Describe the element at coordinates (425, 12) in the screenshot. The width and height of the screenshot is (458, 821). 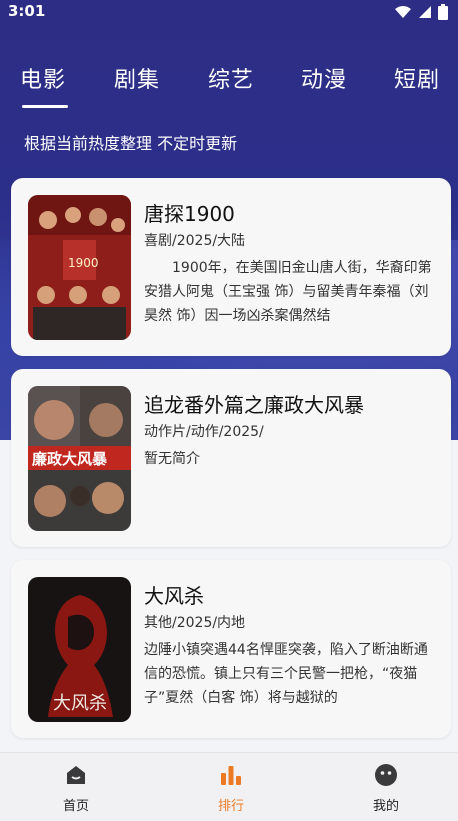
I see `signal-icon` at that location.